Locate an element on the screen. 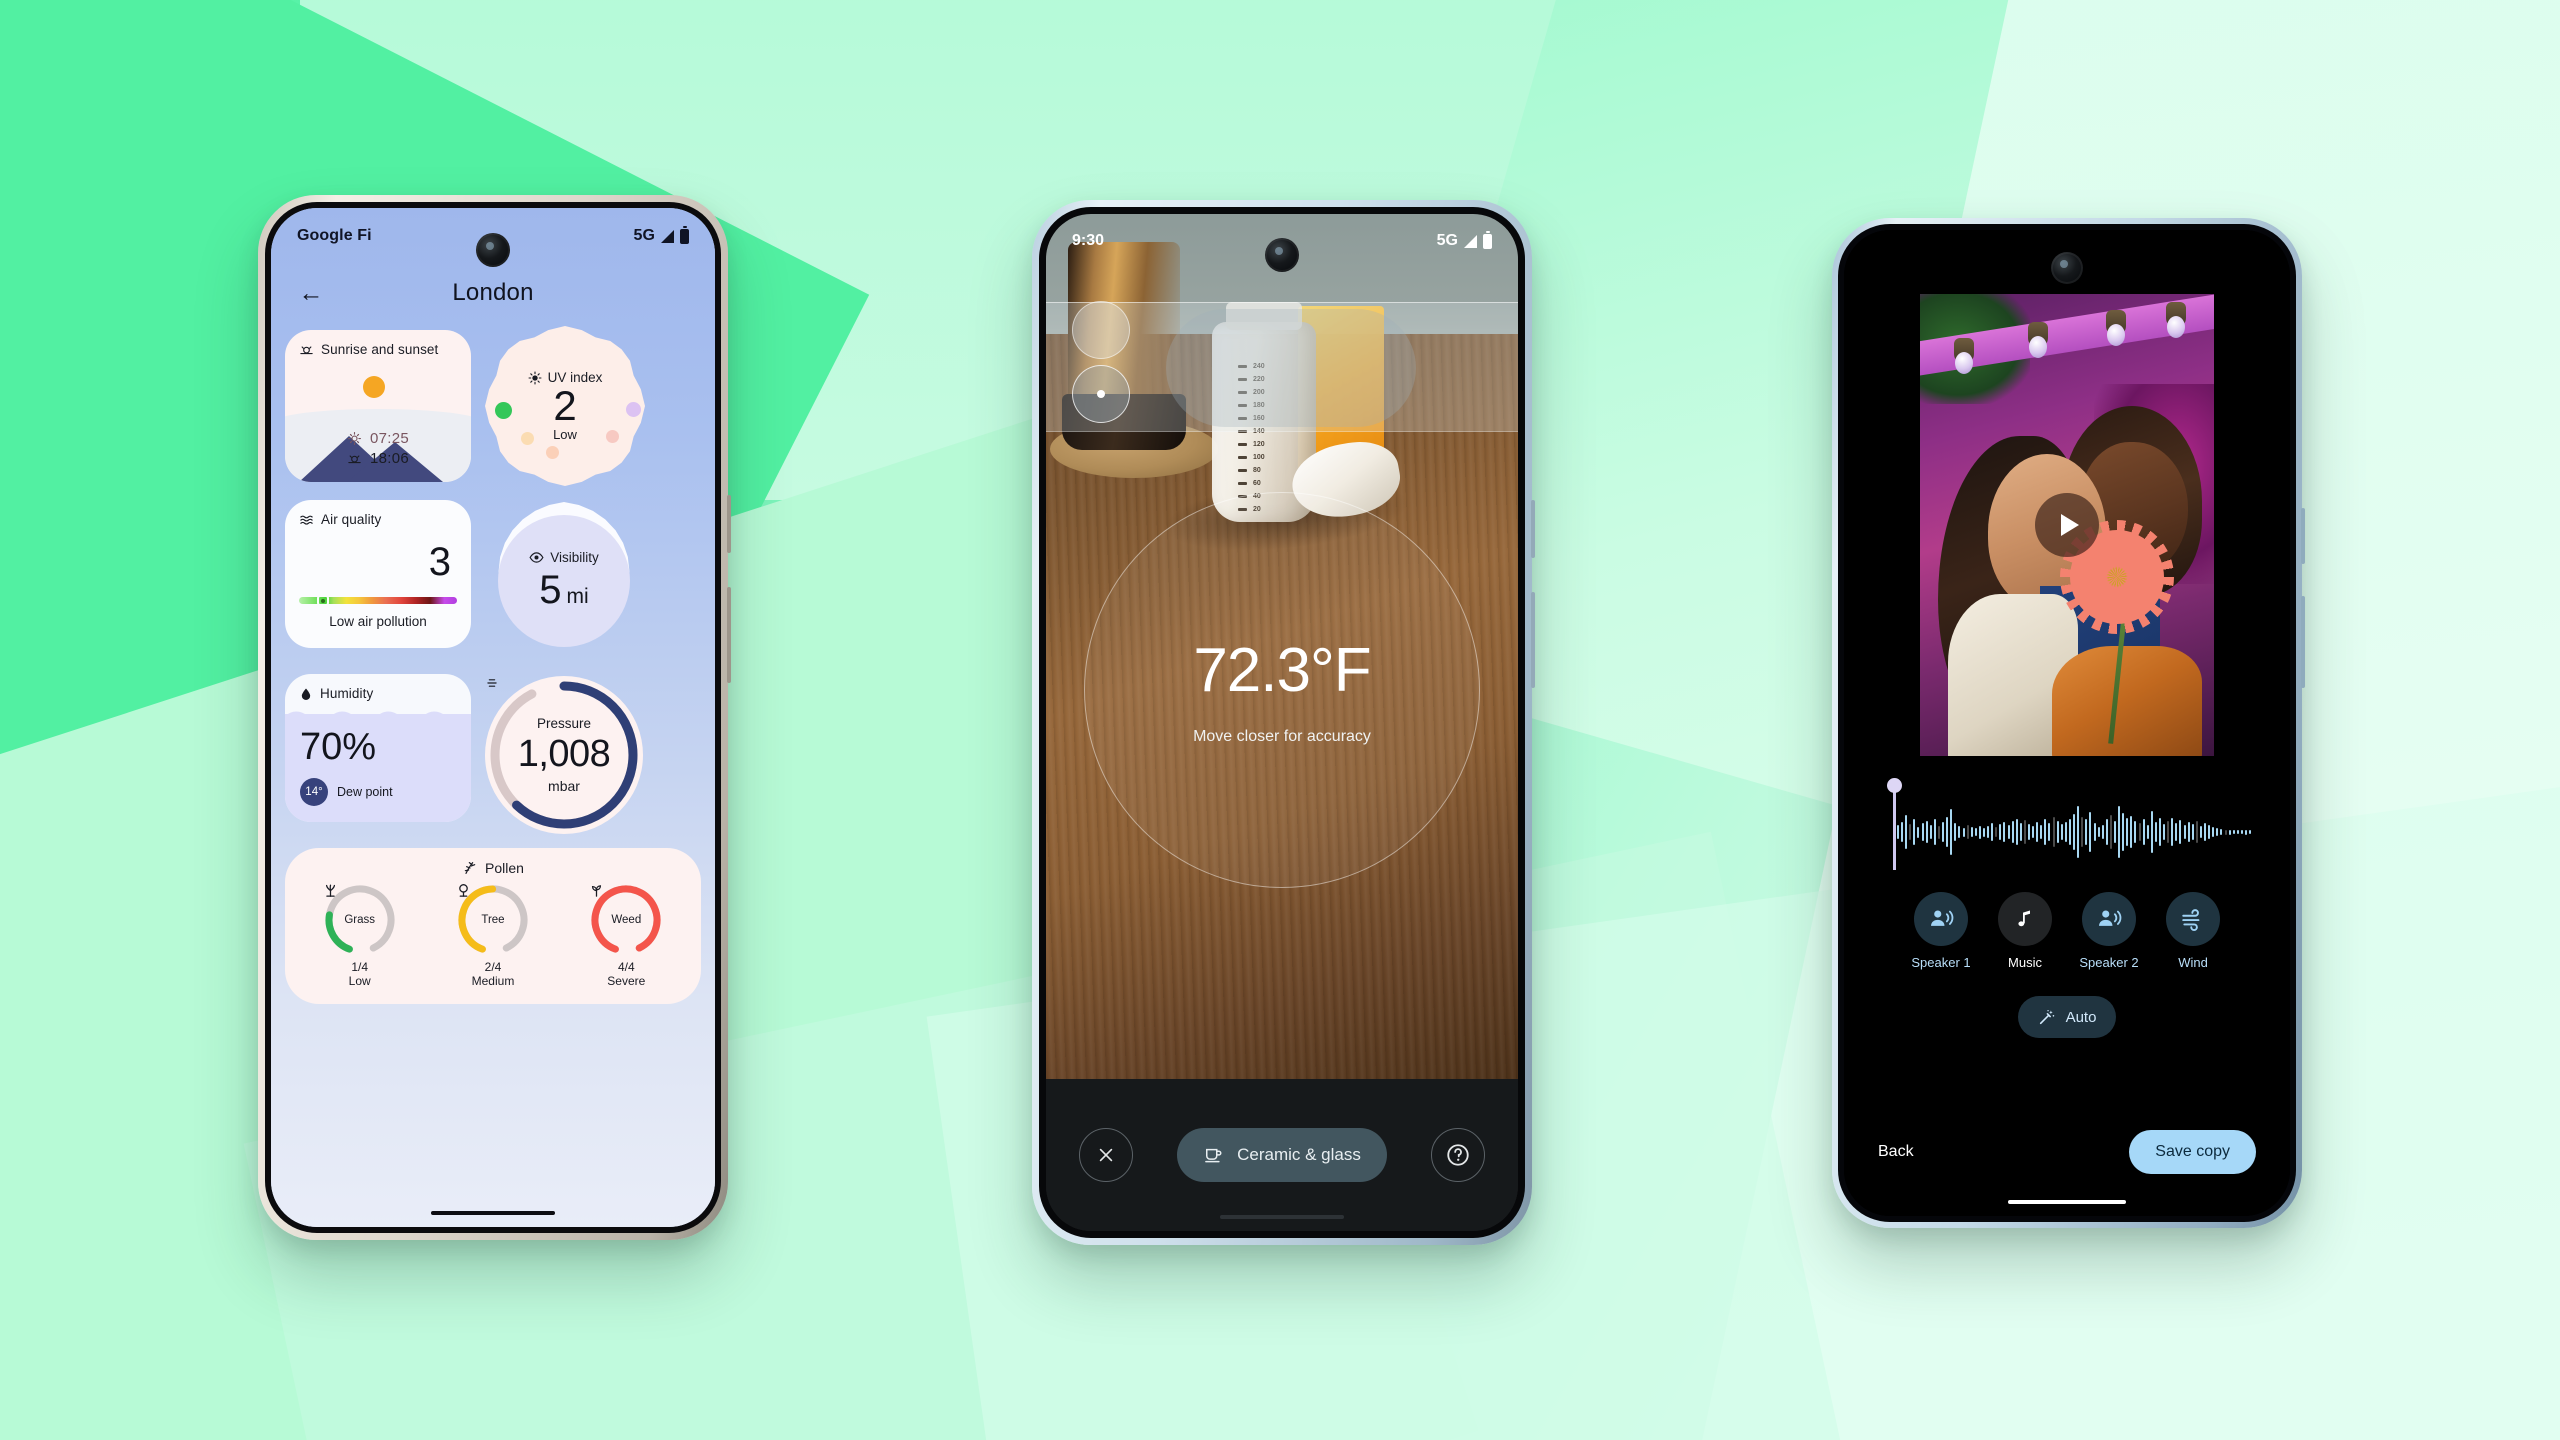 Image resolution: width=2560 pixels, height=1440 pixels. tool-music: Music is located at coordinates (2025, 931).